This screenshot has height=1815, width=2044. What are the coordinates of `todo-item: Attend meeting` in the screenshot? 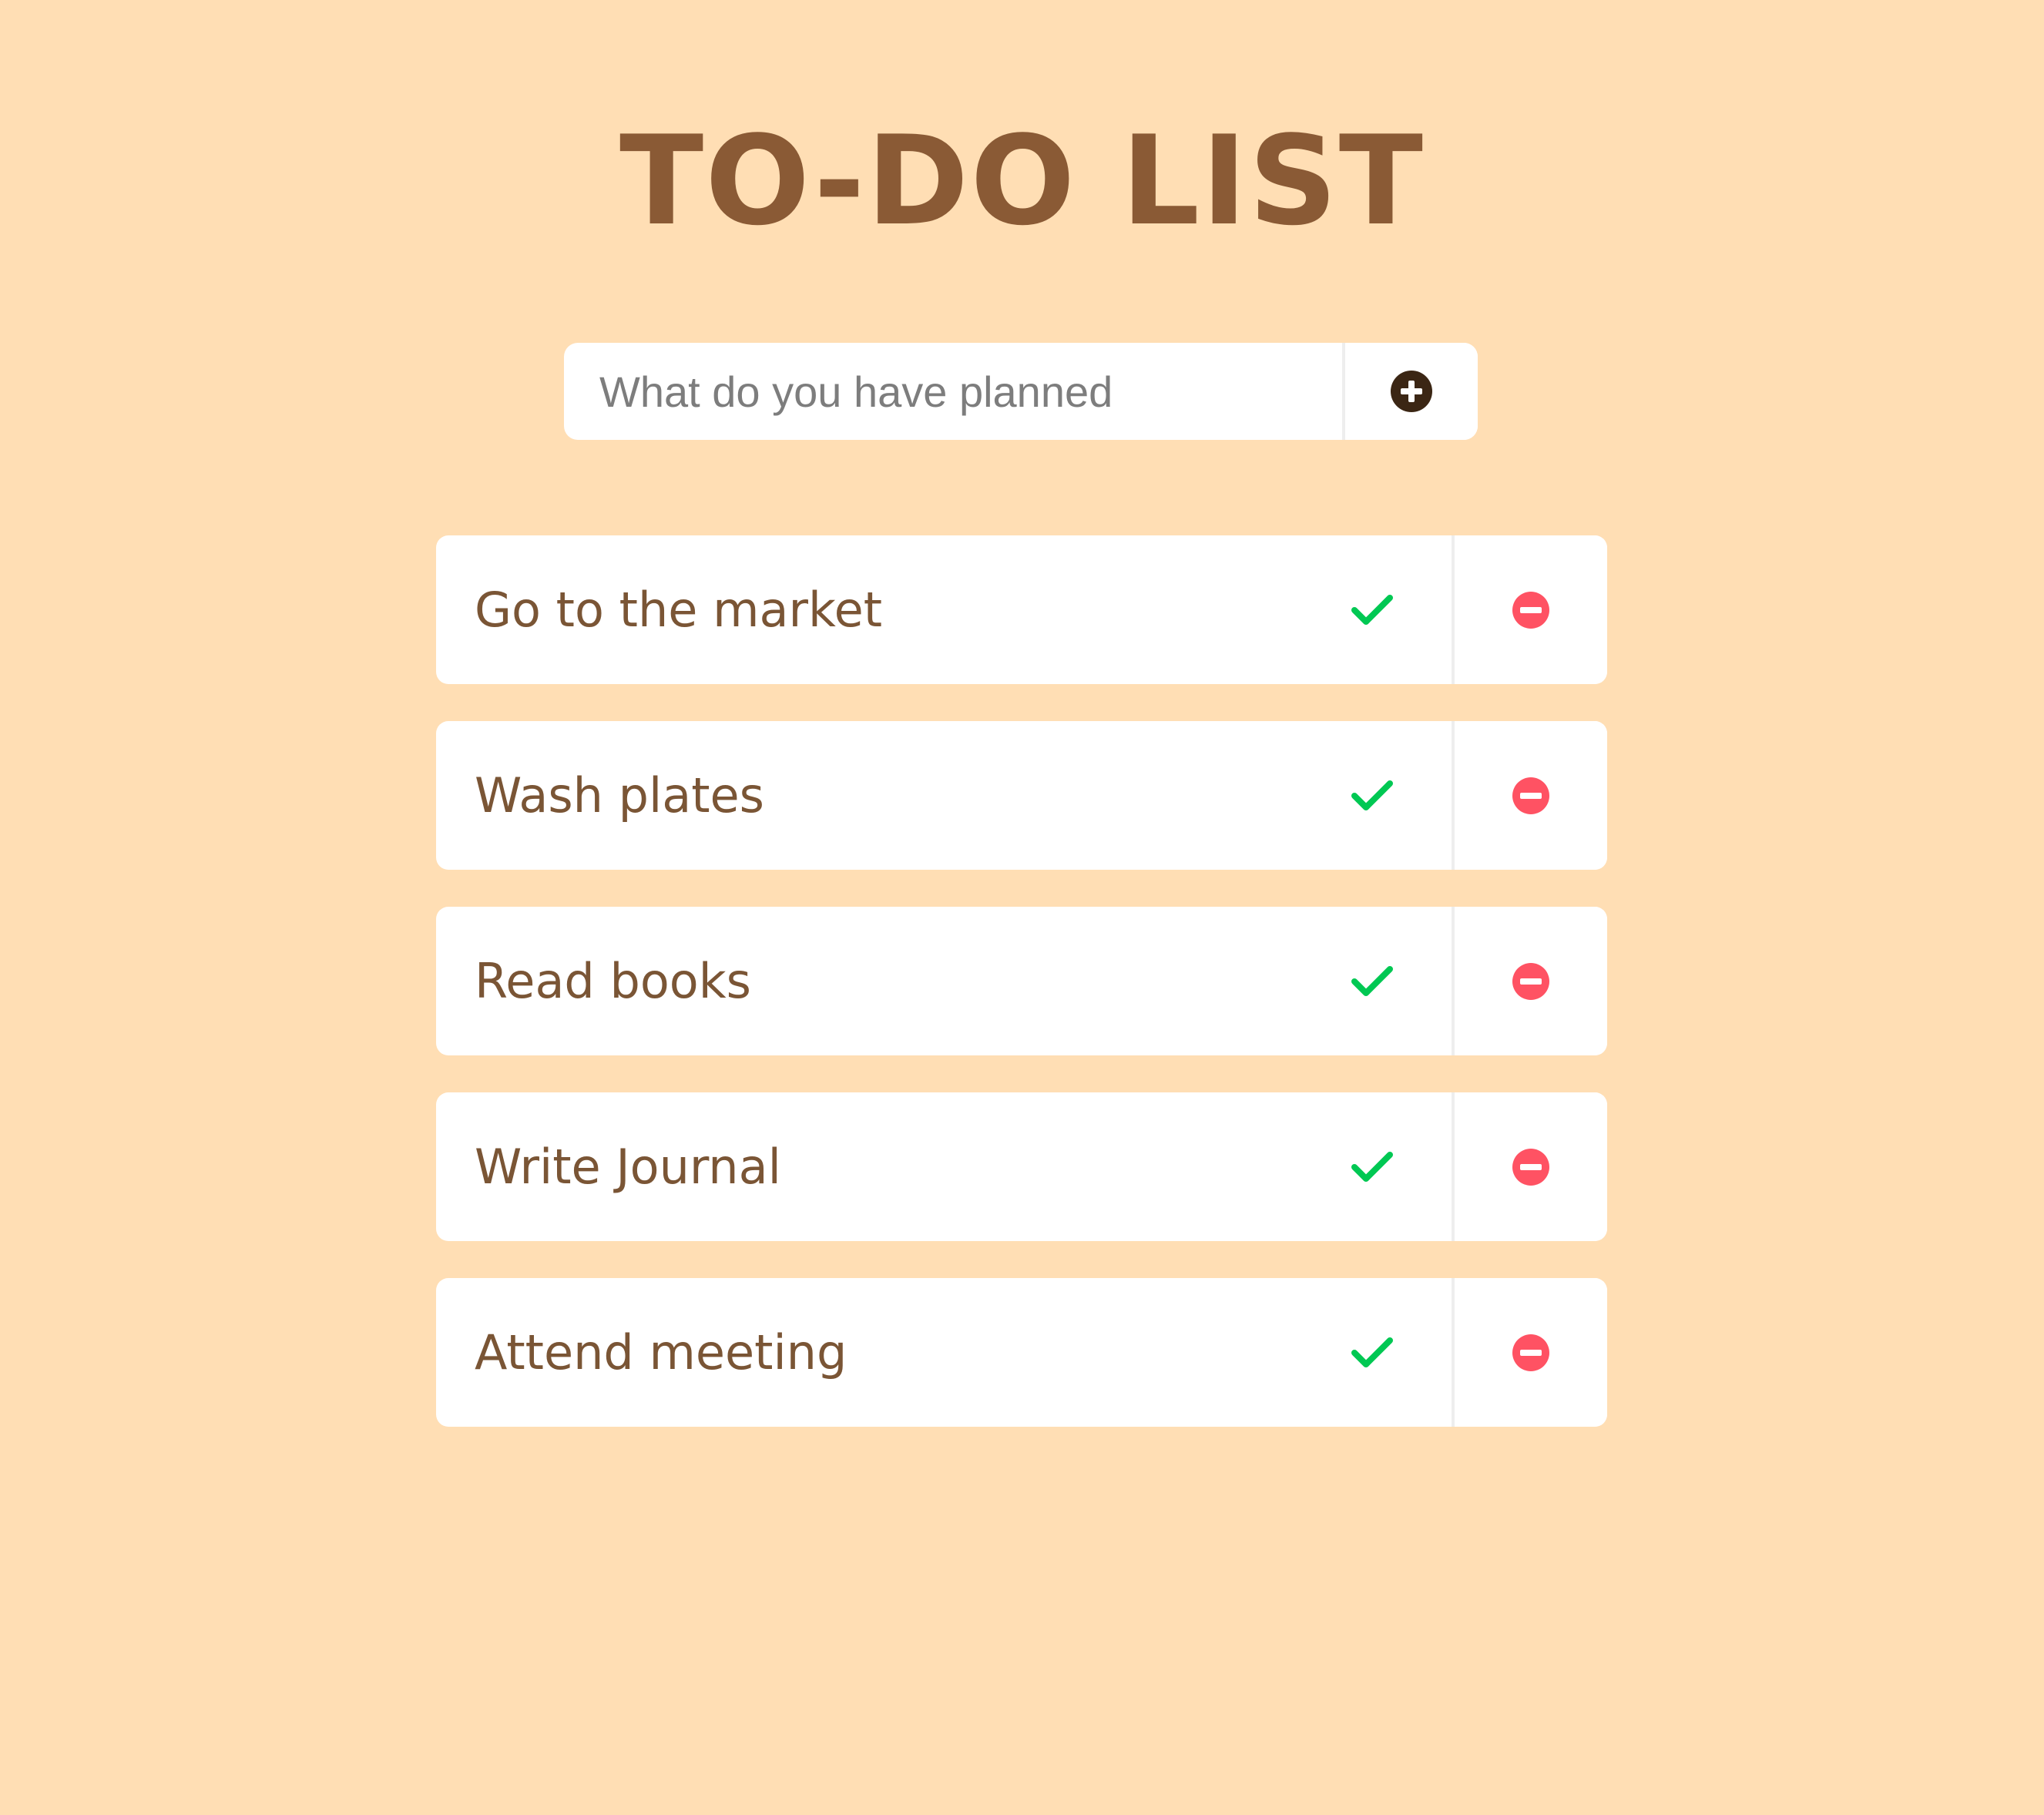 It's located at (1021, 1352).